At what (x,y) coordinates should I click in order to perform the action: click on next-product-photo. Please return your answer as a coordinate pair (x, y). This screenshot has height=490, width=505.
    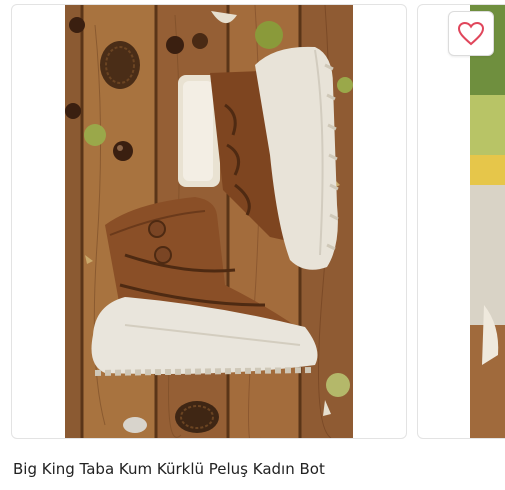
    Looking at the image, I should click on (487, 221).